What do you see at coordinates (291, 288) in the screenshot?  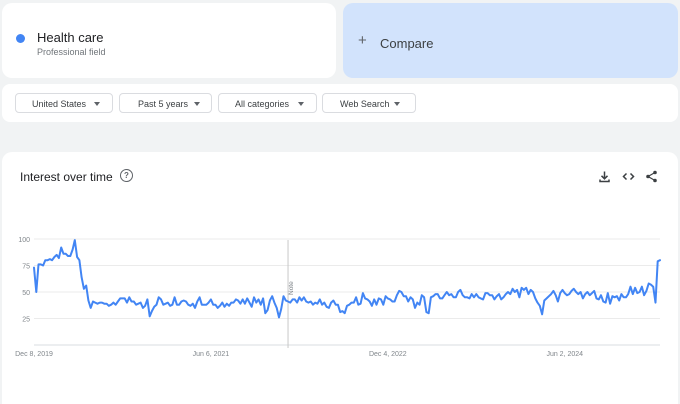 I see `annotation-label: Note` at bounding box center [291, 288].